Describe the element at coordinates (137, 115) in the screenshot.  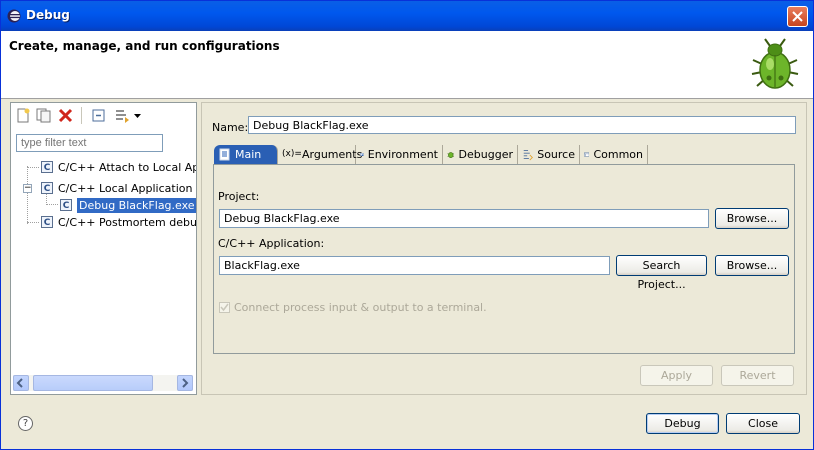
I see `chevron-down-icon` at that location.